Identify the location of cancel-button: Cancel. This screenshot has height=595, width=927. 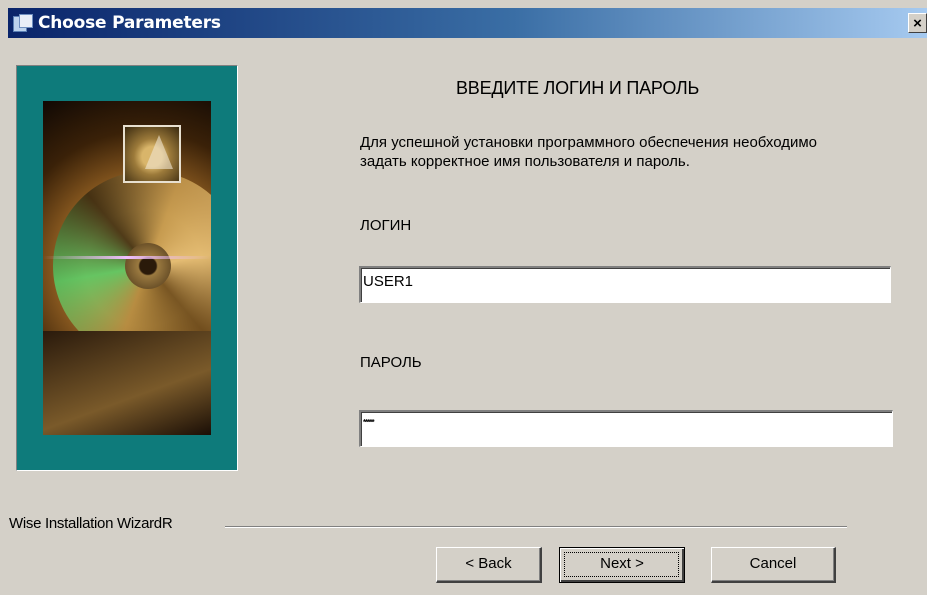
(773, 565).